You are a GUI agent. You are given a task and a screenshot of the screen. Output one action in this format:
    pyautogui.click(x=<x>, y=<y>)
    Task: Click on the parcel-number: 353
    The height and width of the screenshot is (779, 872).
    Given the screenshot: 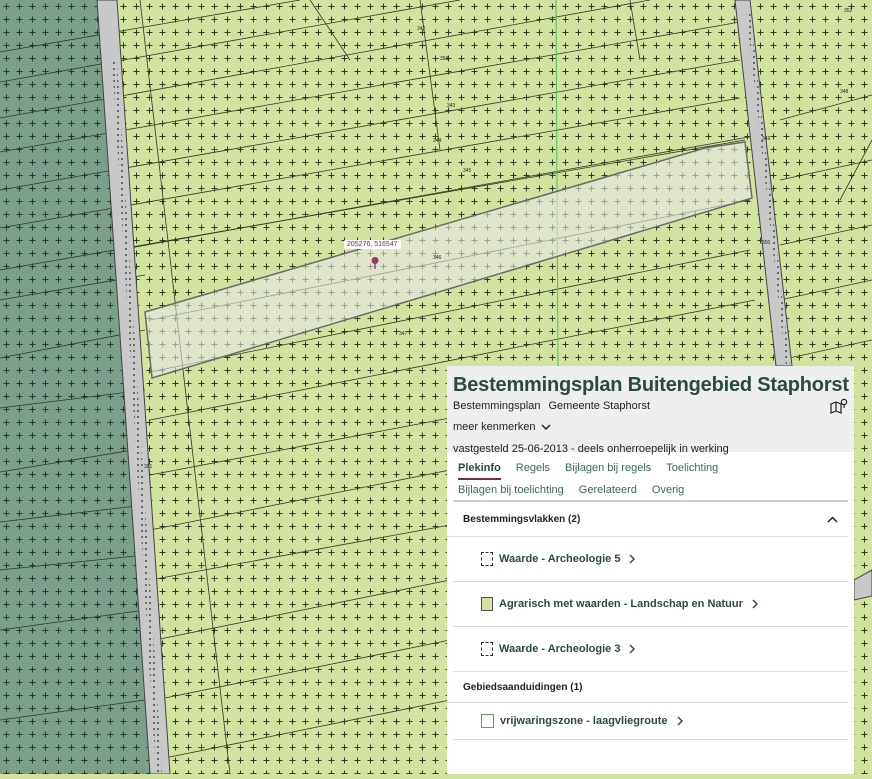 What is the action you would take?
    pyautogui.click(x=444, y=59)
    